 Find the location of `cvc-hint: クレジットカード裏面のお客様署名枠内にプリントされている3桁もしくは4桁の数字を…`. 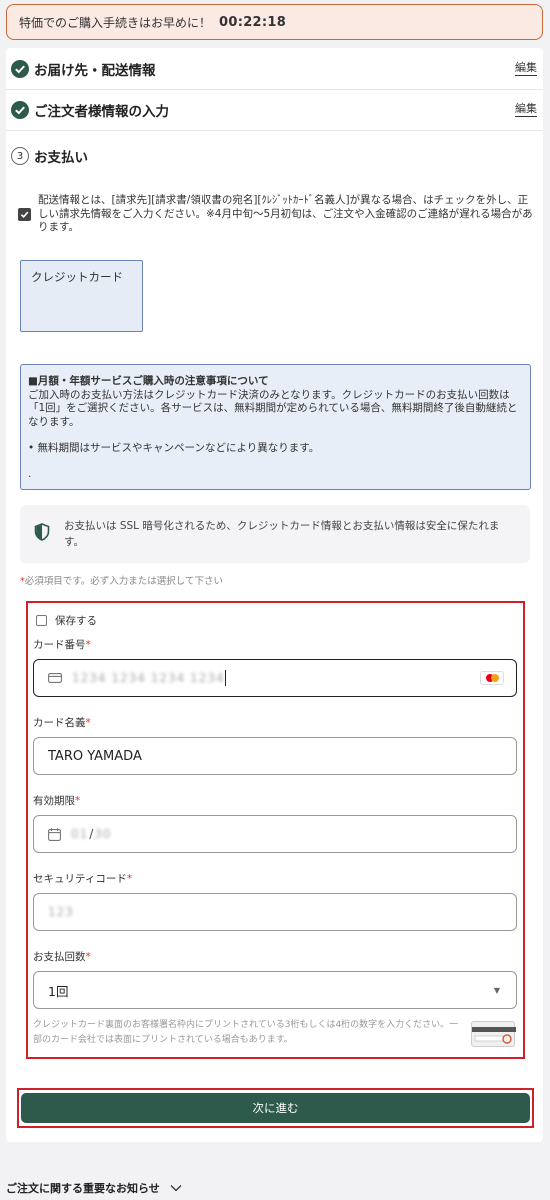

cvc-hint: クレジットカード裏面のお客様署名枠内にプリントされている3桁もしくは4桁の数字を… is located at coordinates (246, 1032).